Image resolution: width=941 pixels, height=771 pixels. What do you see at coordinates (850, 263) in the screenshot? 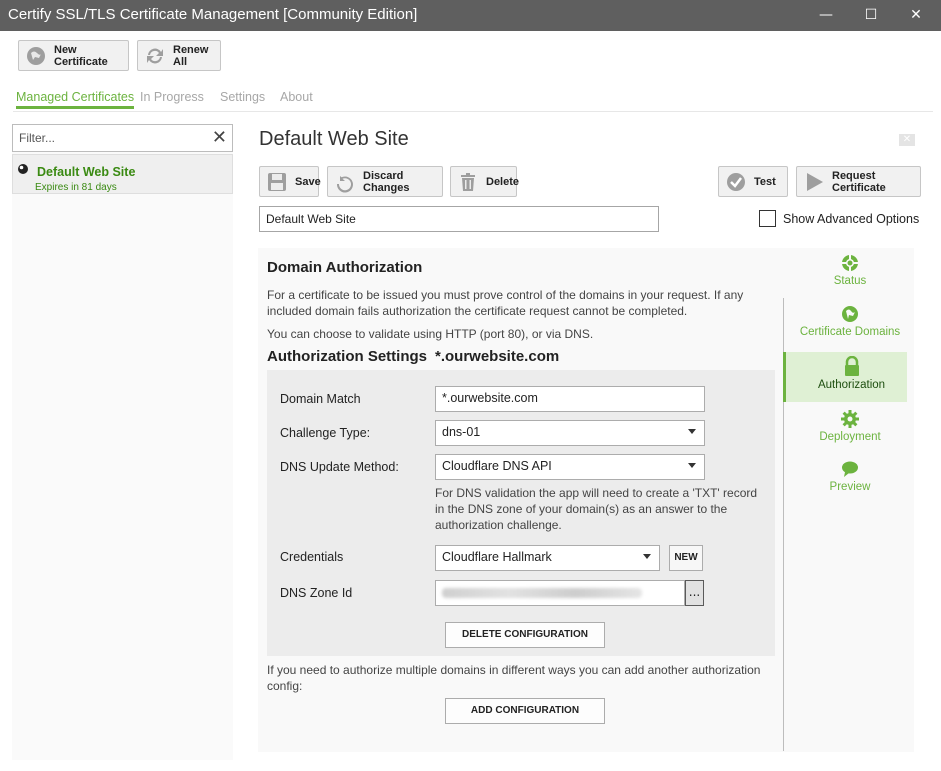
I see `lifebuoy-icon` at bounding box center [850, 263].